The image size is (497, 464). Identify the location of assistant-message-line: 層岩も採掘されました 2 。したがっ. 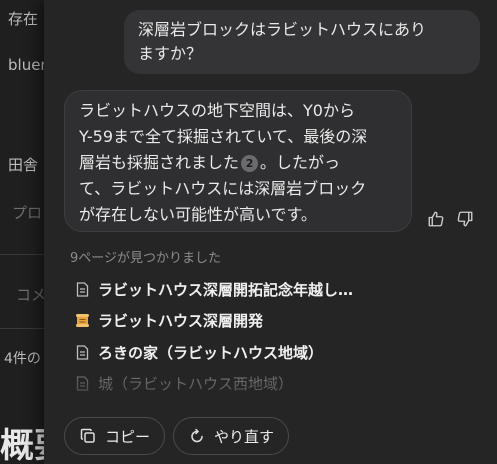
(238, 163).